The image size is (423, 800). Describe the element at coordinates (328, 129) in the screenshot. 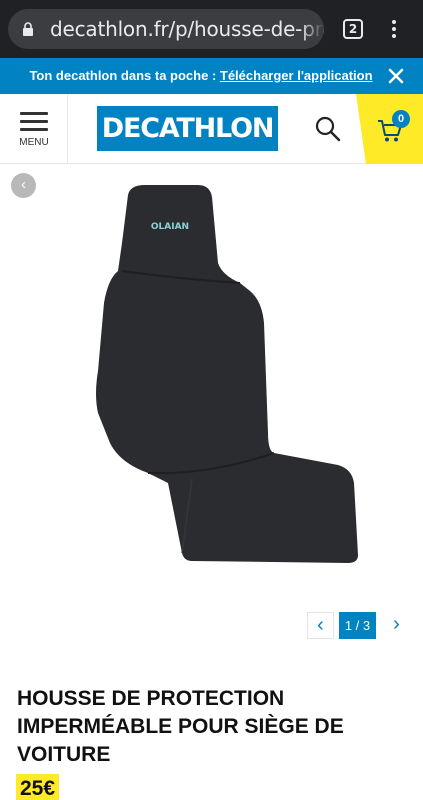

I see `search-icon` at that location.